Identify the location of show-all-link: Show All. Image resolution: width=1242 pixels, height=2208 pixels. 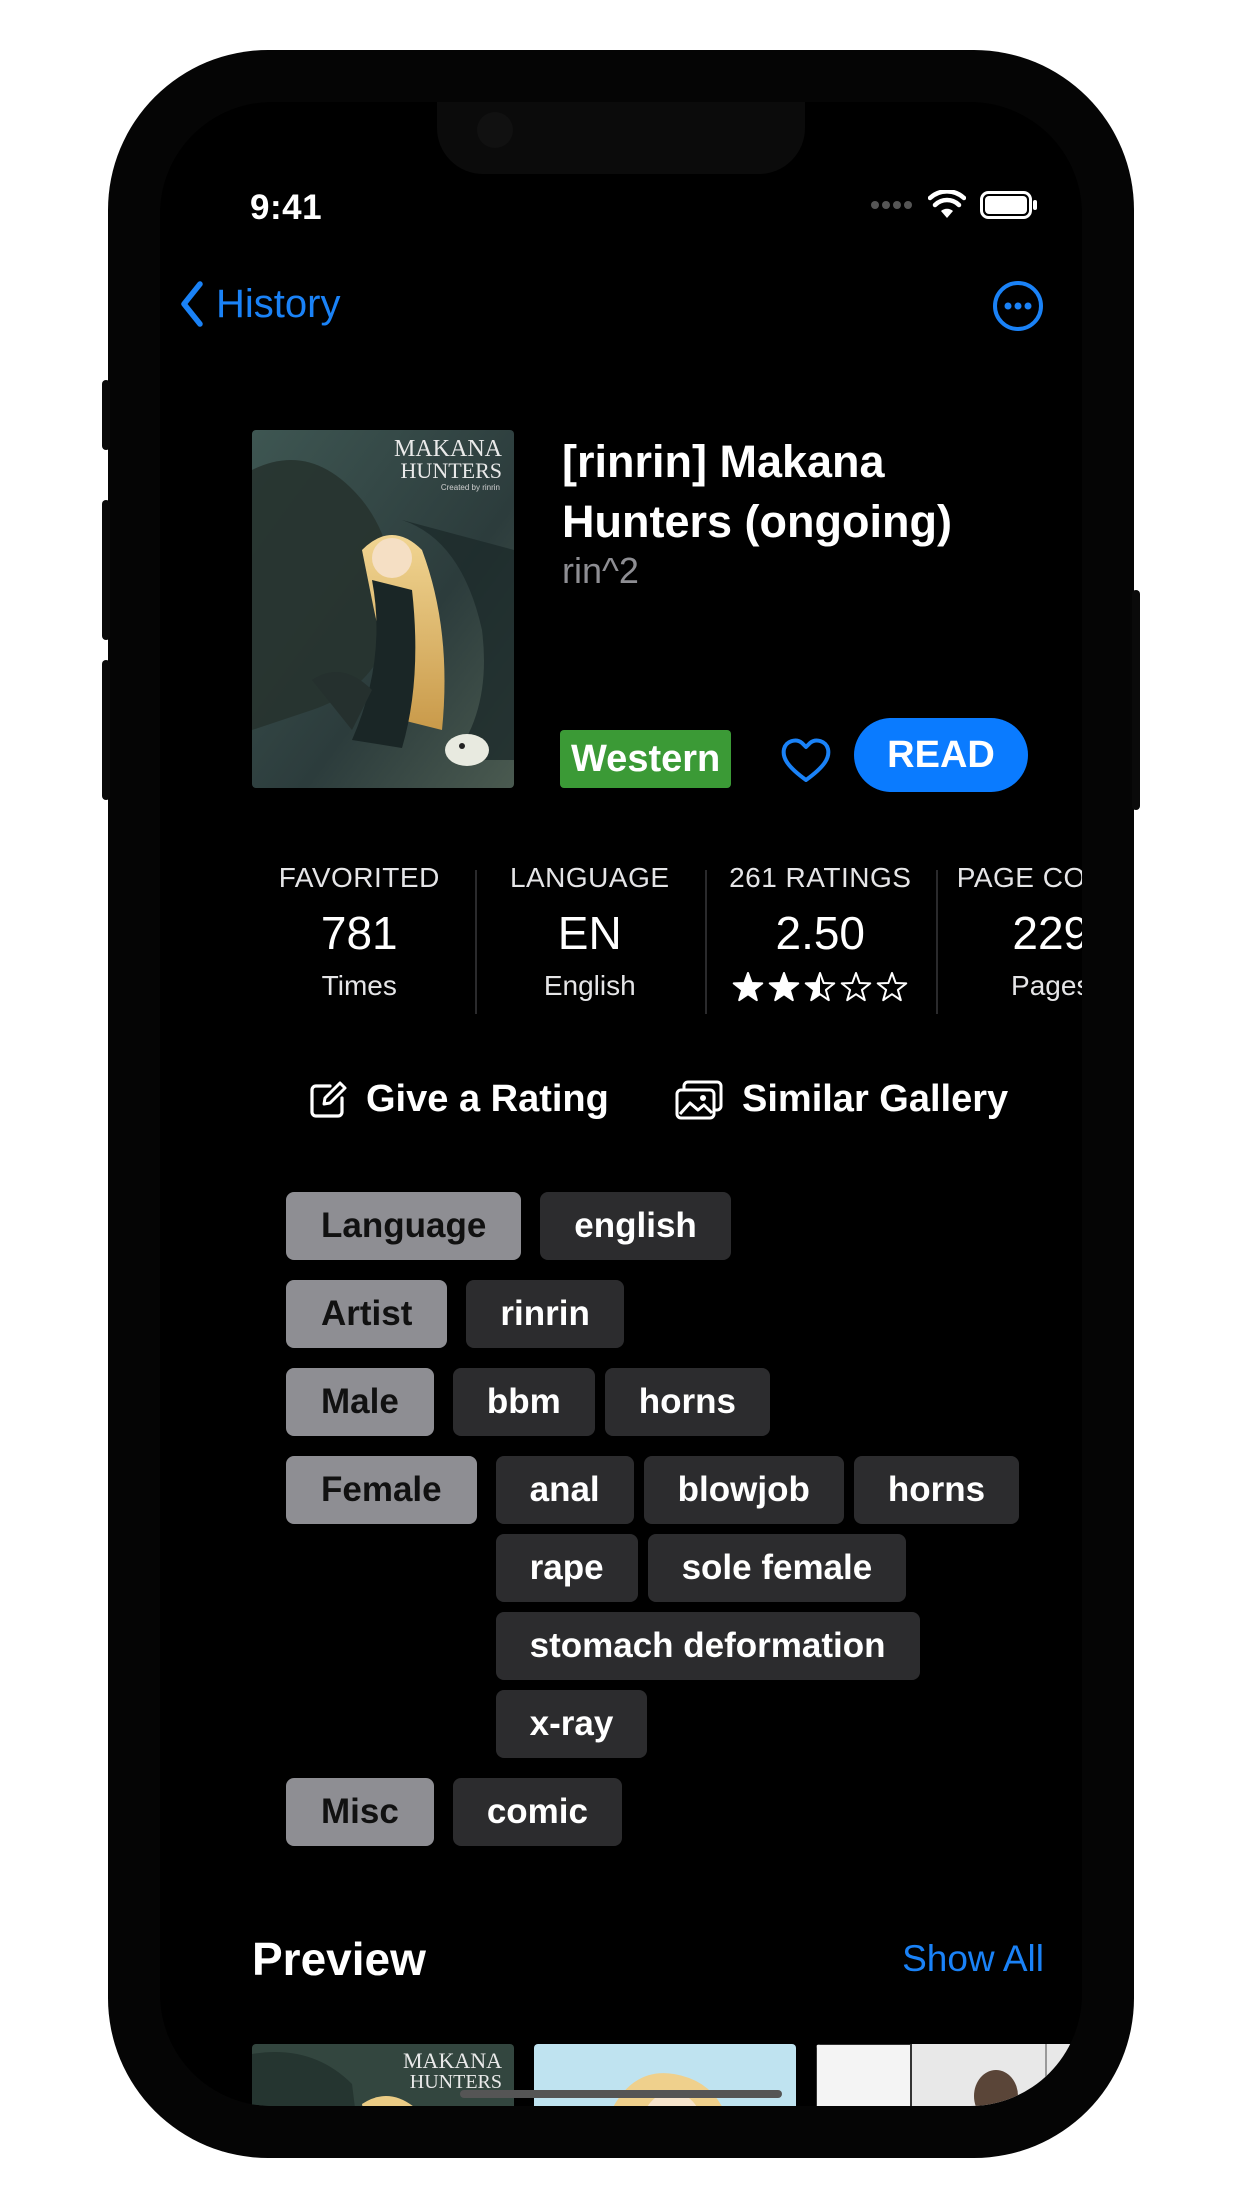
(973, 1959).